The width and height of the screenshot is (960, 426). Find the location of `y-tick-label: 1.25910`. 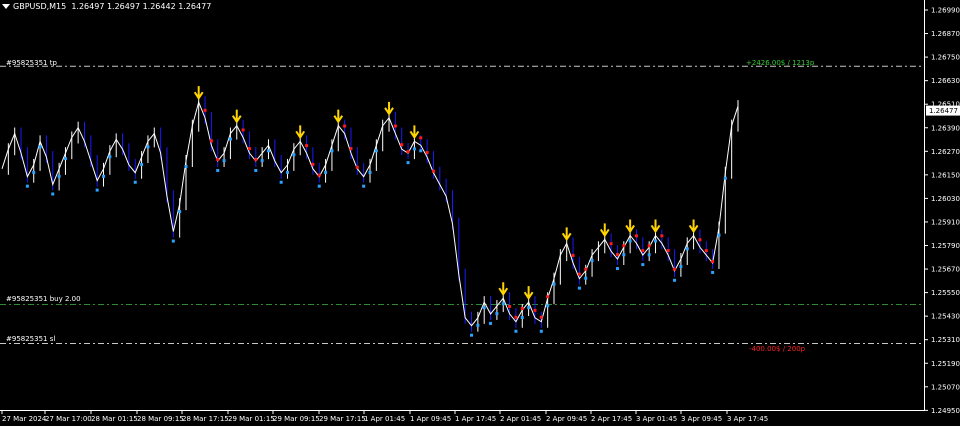

y-tick-label: 1.25910 is located at coordinates (945, 222).